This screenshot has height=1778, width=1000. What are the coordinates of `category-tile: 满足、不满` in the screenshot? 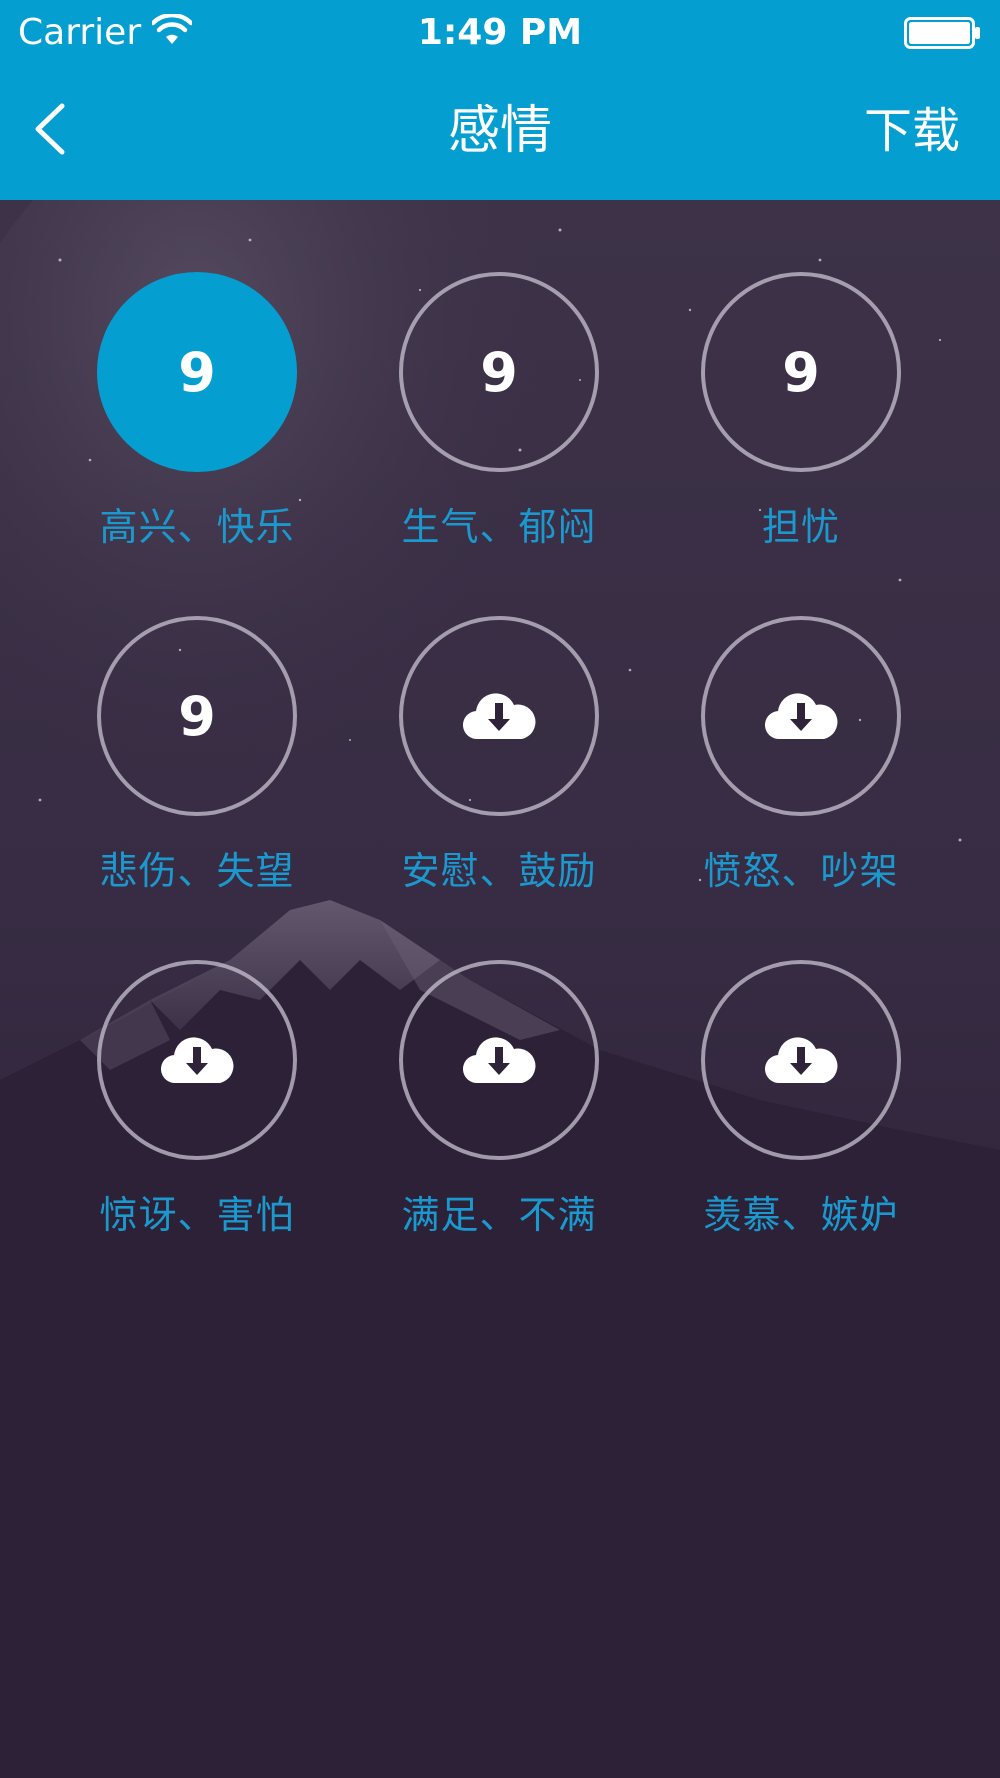 It's located at (502, 1110).